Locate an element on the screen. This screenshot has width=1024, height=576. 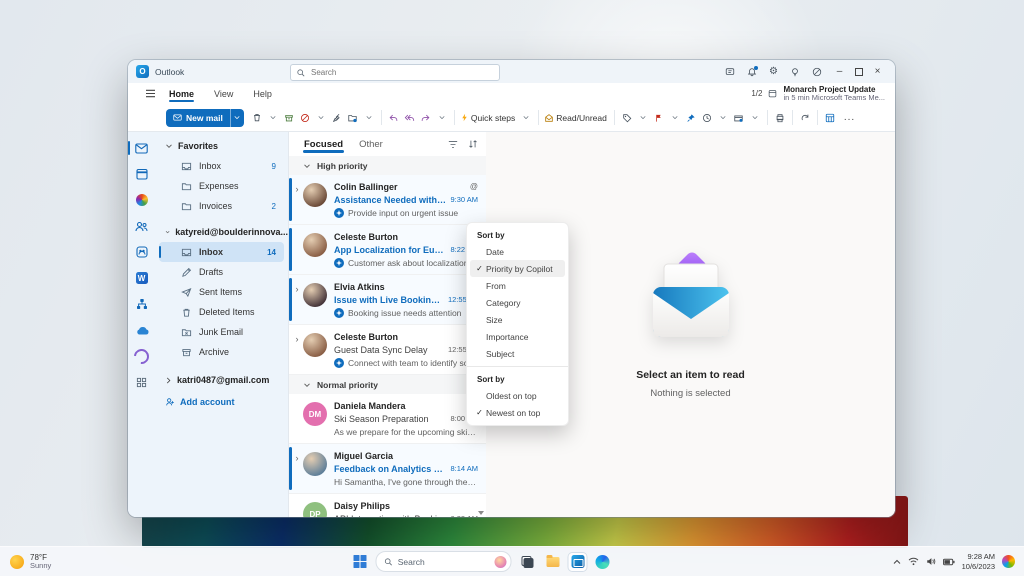
folder-item-expenses: Expenses is located at coordinates (221, 186).